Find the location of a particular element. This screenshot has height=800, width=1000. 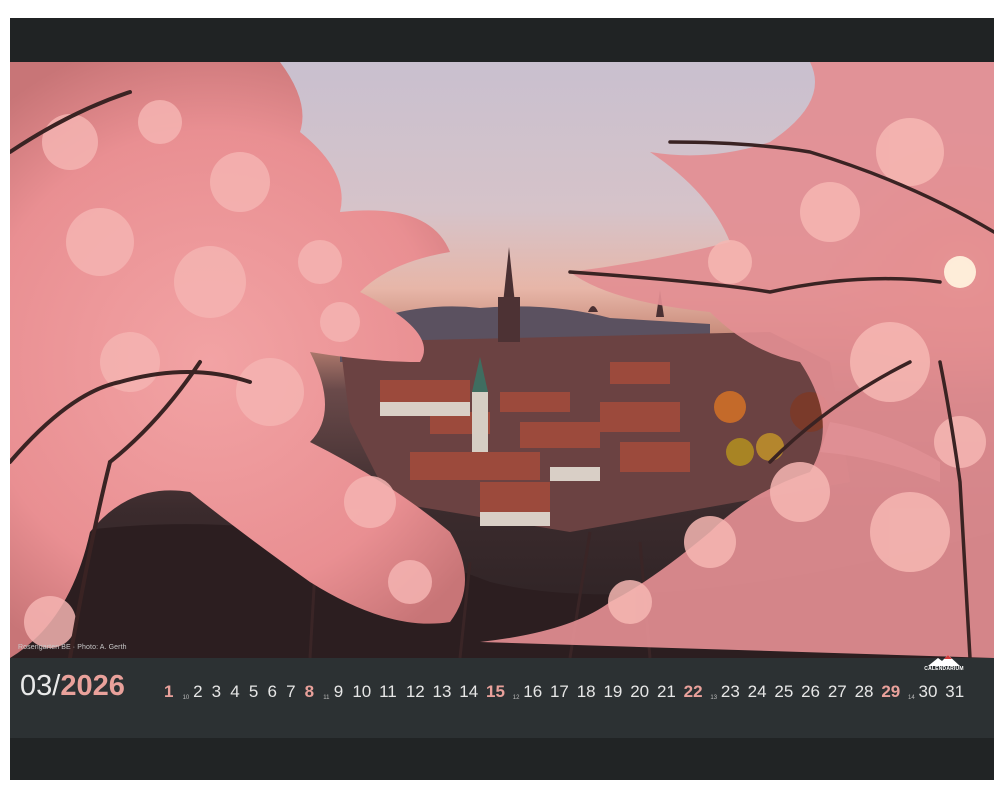

day-number: 14 is located at coordinates (469, 691).